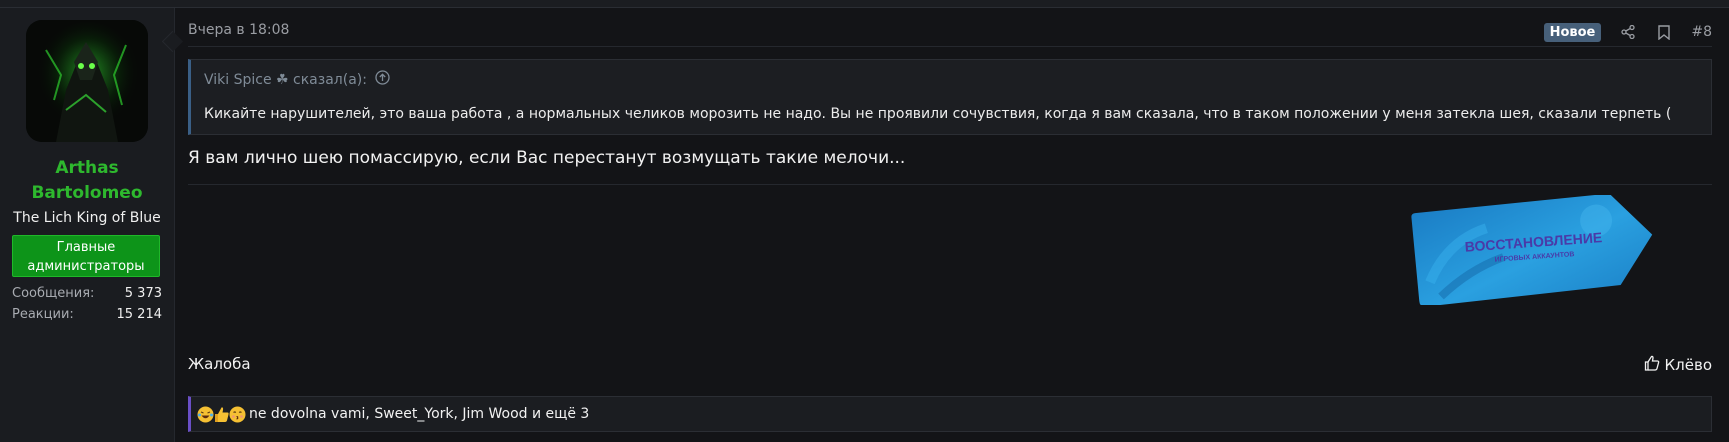  Describe the element at coordinates (87, 168) in the screenshot. I see `username-line1: Arthas` at that location.